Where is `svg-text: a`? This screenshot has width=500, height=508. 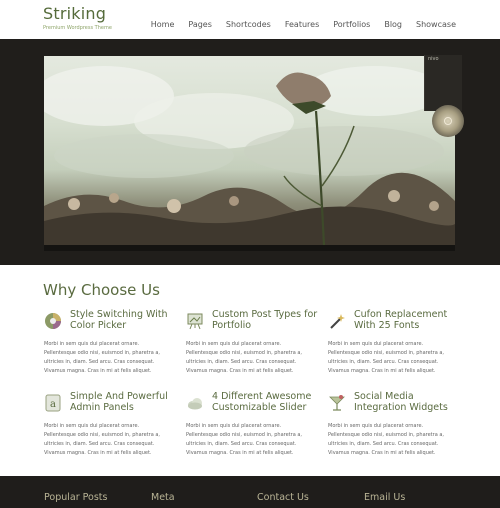 svg-text: a is located at coordinates (53, 404).